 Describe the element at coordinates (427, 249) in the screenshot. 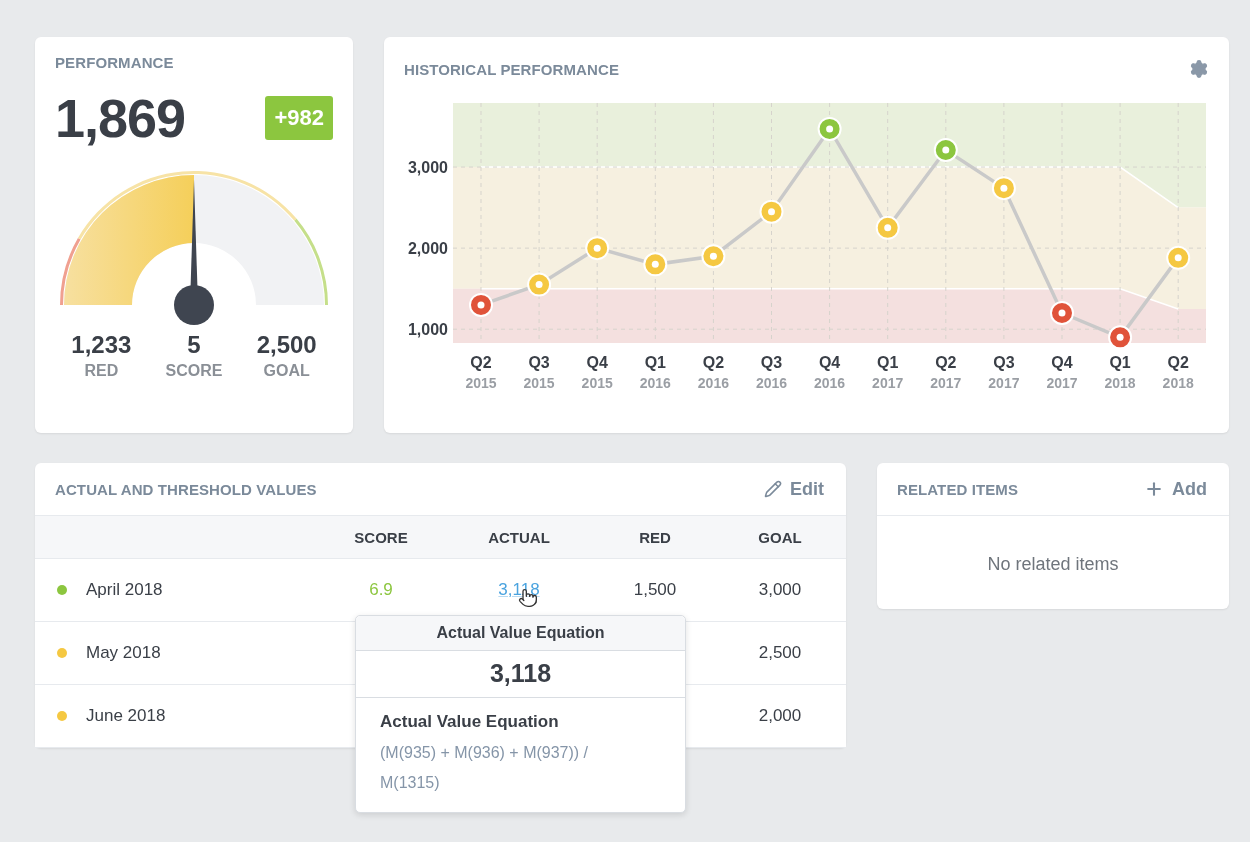

I see `y-tick-label: 2,000` at that location.